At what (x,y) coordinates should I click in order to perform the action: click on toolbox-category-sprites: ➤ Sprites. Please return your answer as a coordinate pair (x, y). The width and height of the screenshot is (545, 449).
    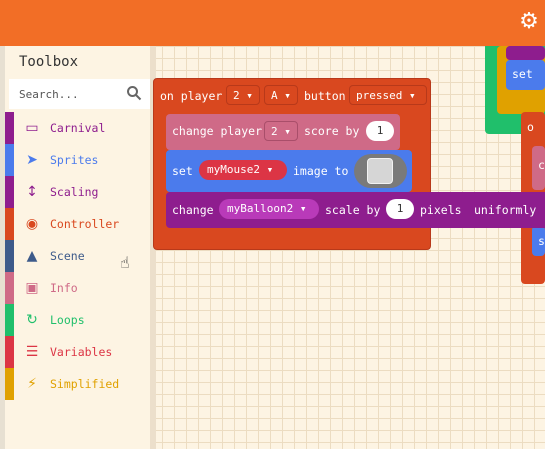
    Looking at the image, I should click on (77, 160).